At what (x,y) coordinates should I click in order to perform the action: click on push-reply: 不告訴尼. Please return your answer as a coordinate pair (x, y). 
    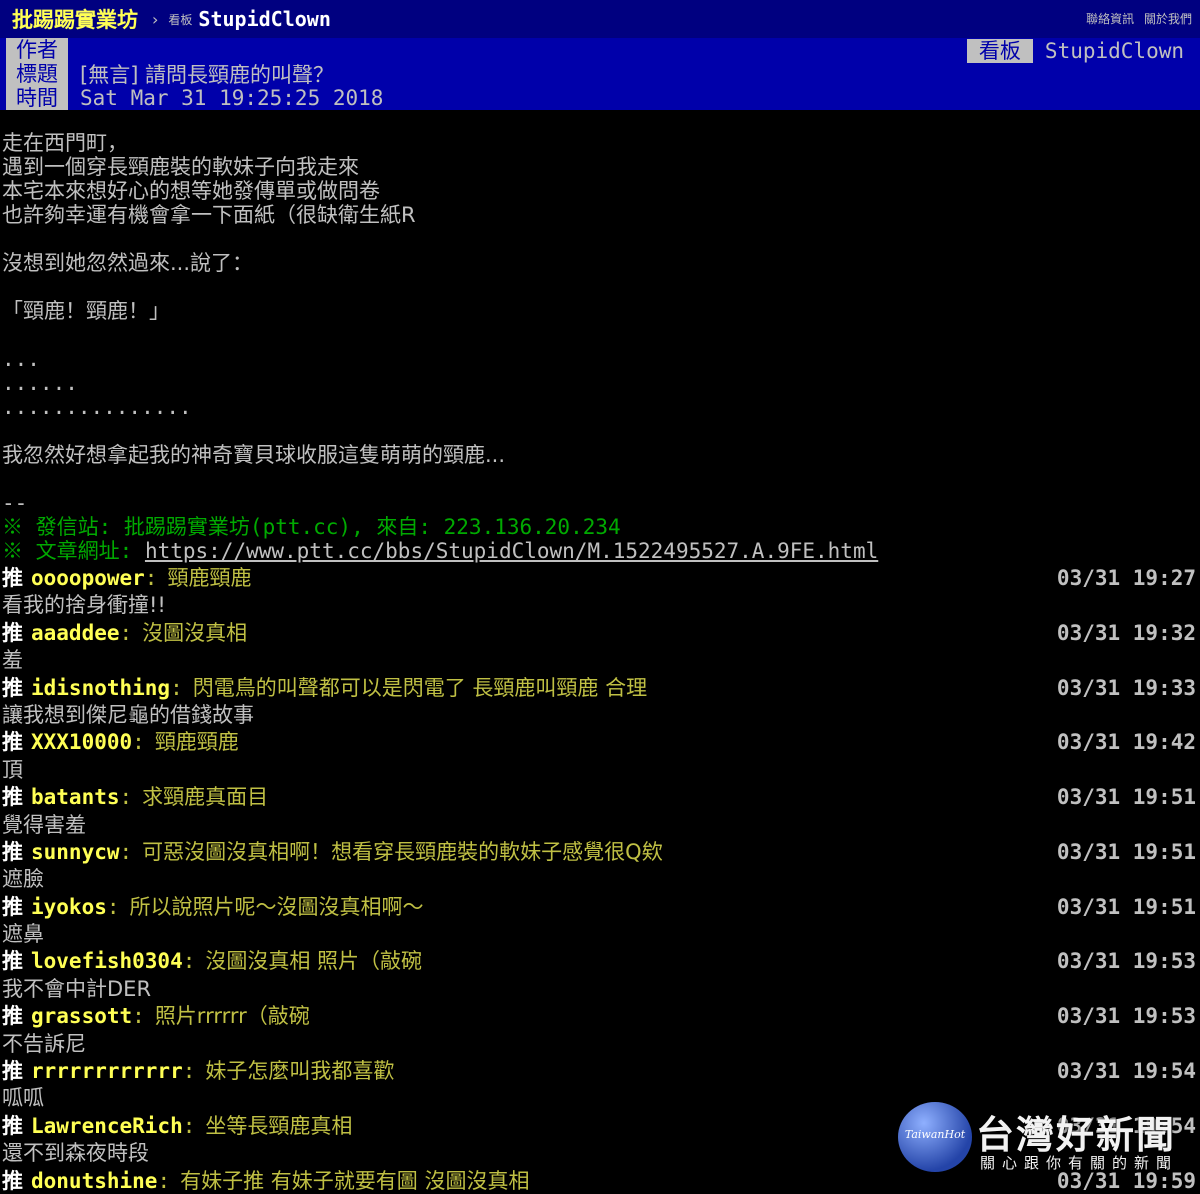
    Looking at the image, I should click on (44, 1043).